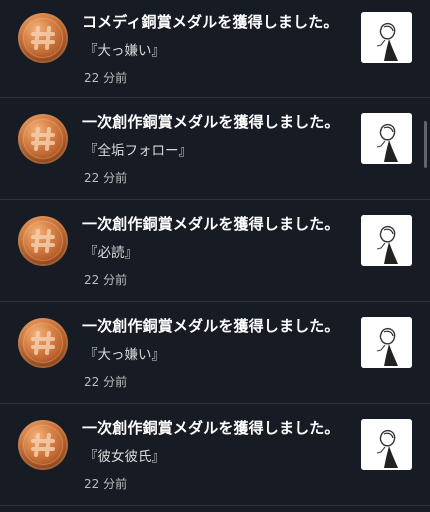 This screenshot has height=512, width=430. What do you see at coordinates (111, 253) in the screenshot?
I see `work-title: 『必読』` at bounding box center [111, 253].